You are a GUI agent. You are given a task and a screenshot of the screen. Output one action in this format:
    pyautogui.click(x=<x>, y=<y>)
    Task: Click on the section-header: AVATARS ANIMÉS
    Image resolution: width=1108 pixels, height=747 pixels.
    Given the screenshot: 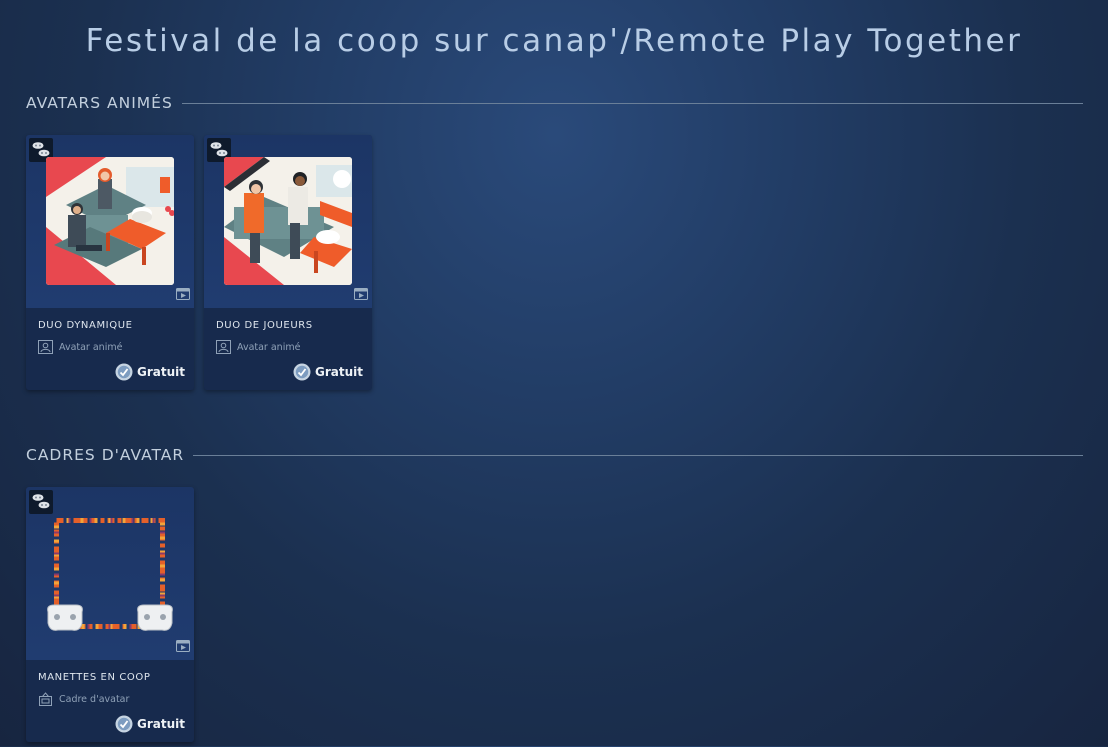 What is the action you would take?
    pyautogui.click(x=554, y=103)
    